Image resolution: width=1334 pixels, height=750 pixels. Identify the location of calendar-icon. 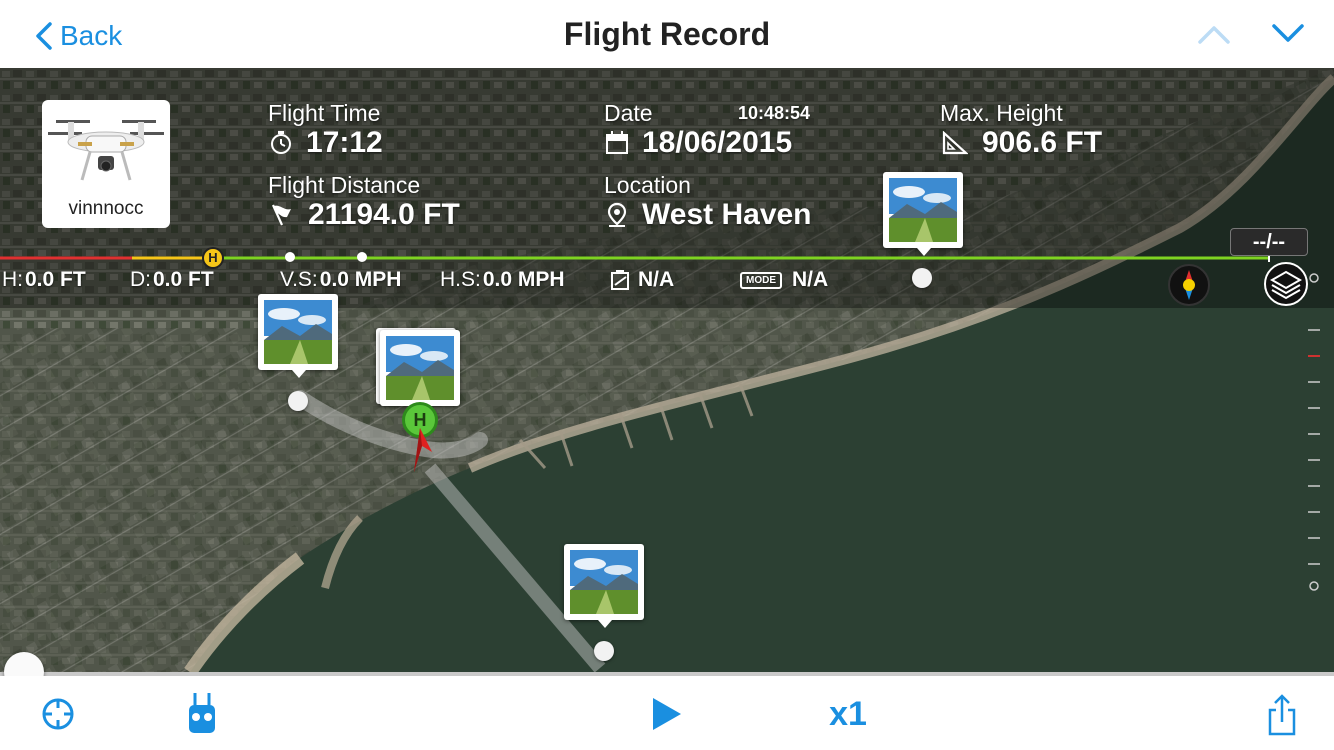
(617, 142).